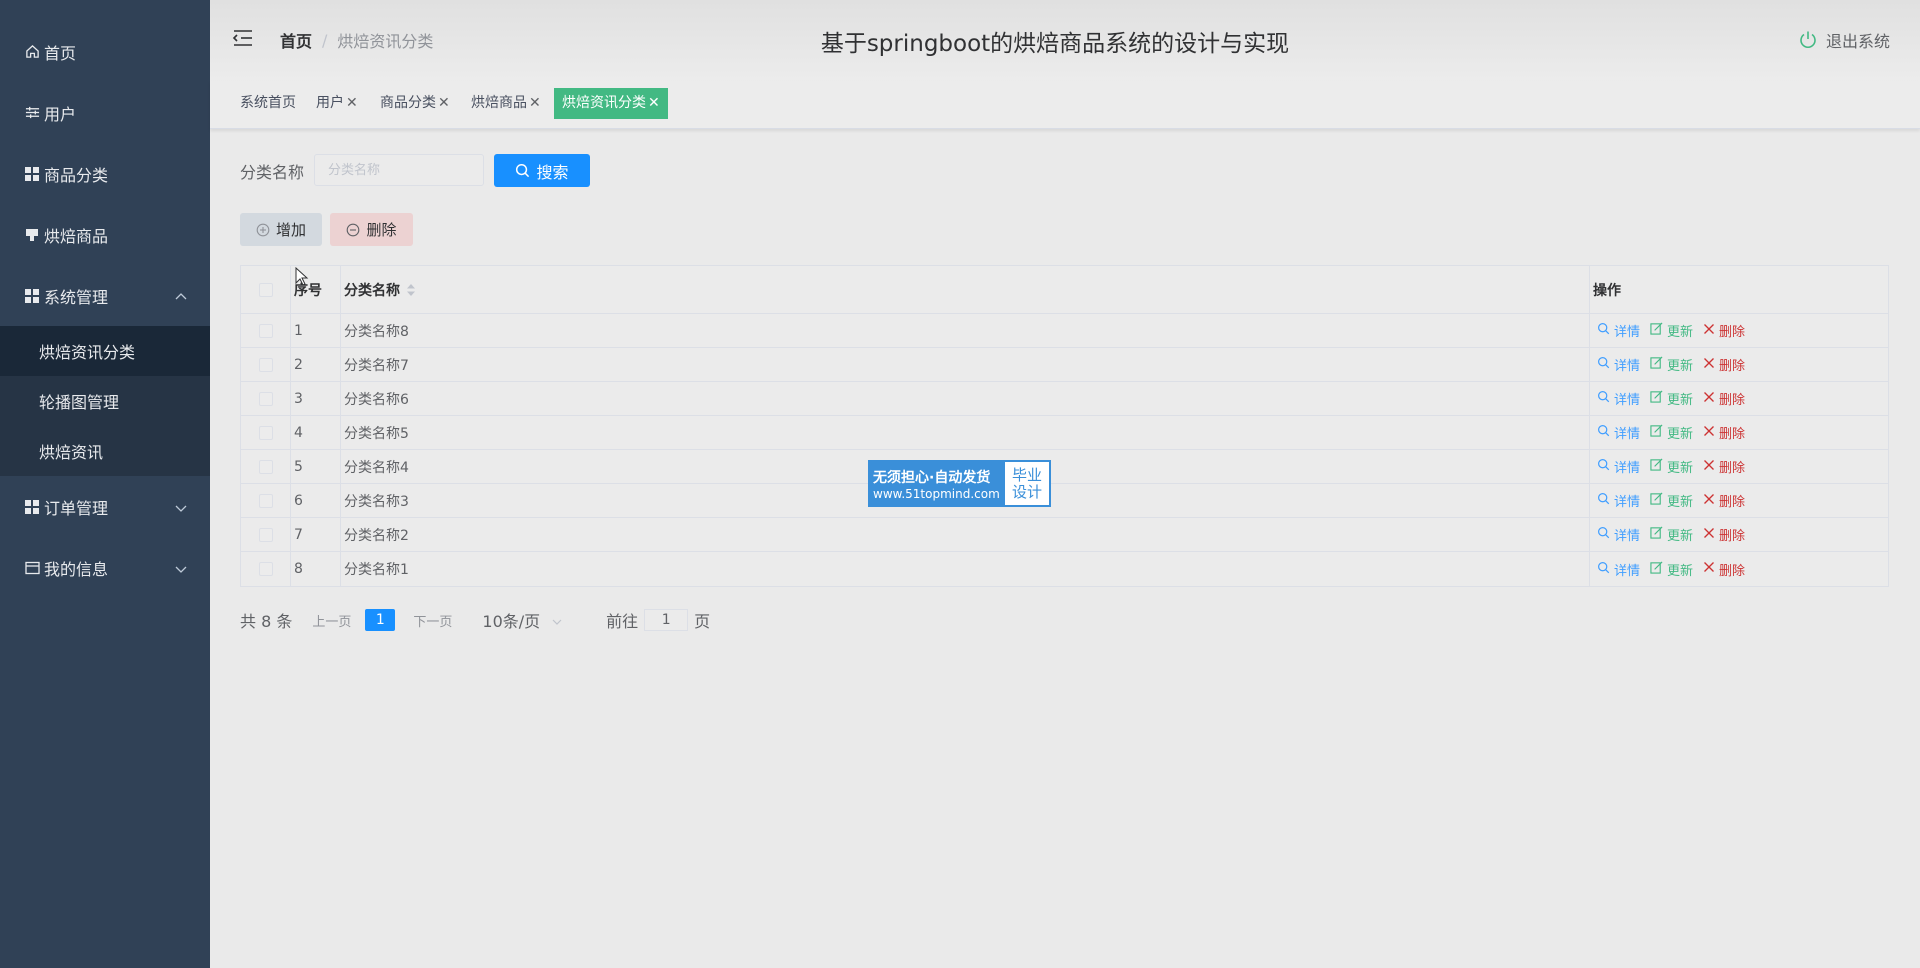  What do you see at coordinates (1844, 40) in the screenshot?
I see `logout-button: 退出系统` at bounding box center [1844, 40].